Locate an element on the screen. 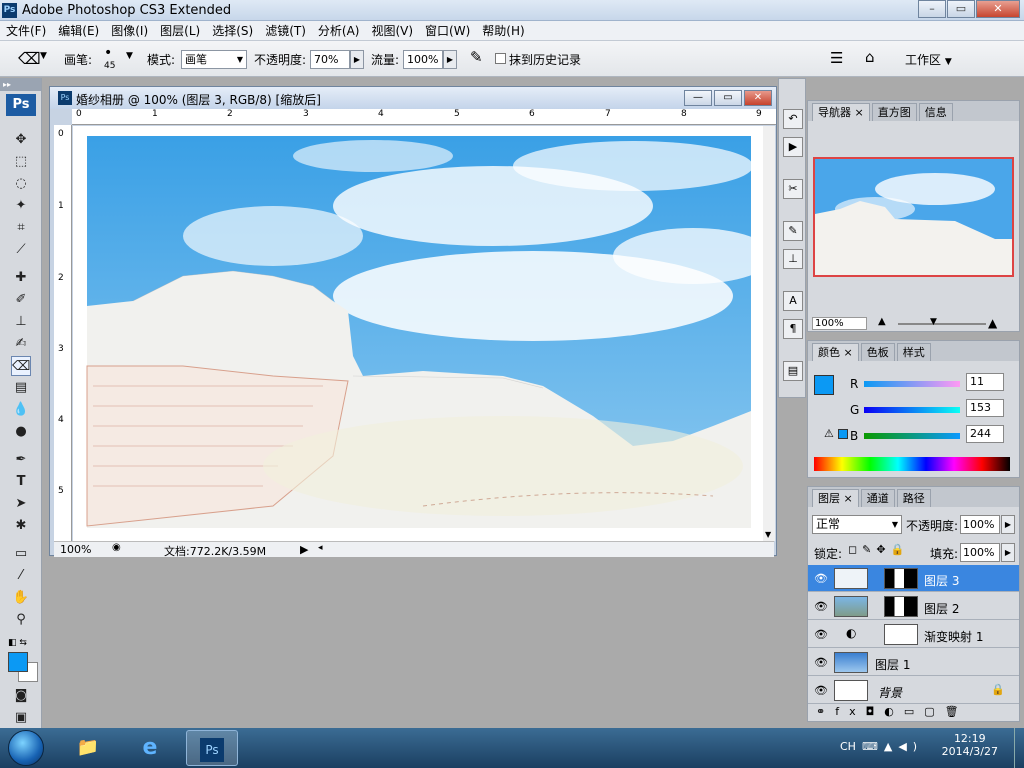  vertical-ruler: 0 1 2 3 4 5 is located at coordinates (63, 333).